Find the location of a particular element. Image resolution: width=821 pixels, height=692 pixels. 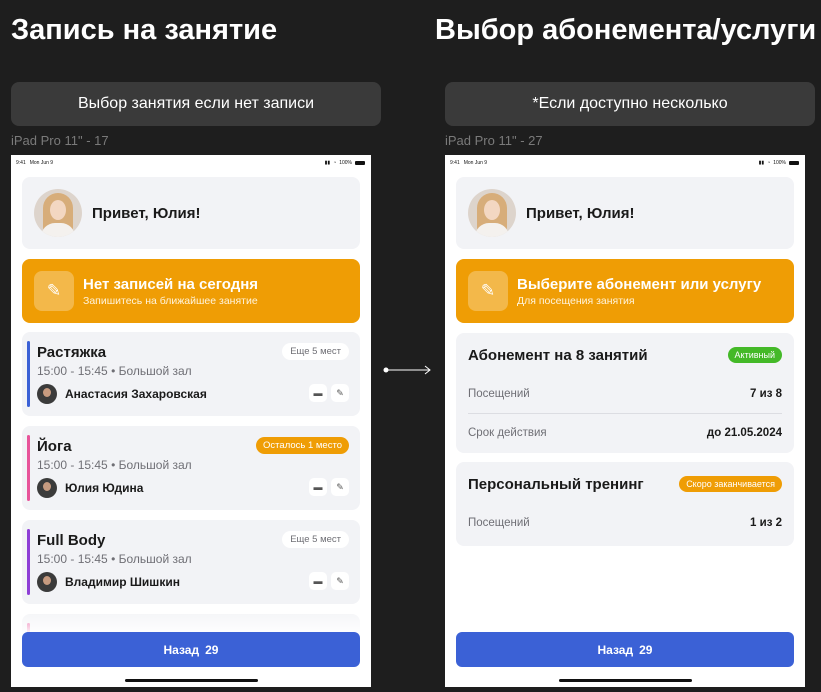

spots-badge: Осталось 1 место is located at coordinates (302, 445).